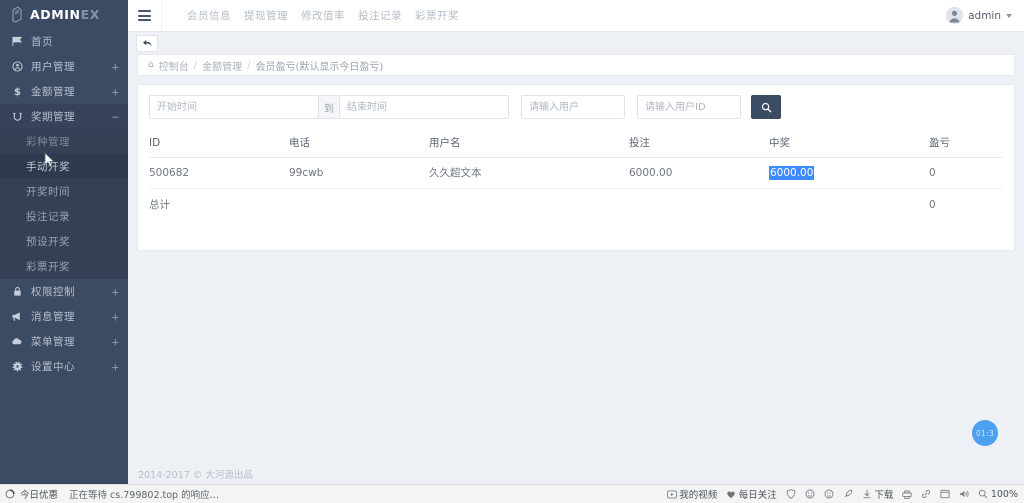  What do you see at coordinates (689, 107) in the screenshot?
I see `user-id-input` at bounding box center [689, 107].